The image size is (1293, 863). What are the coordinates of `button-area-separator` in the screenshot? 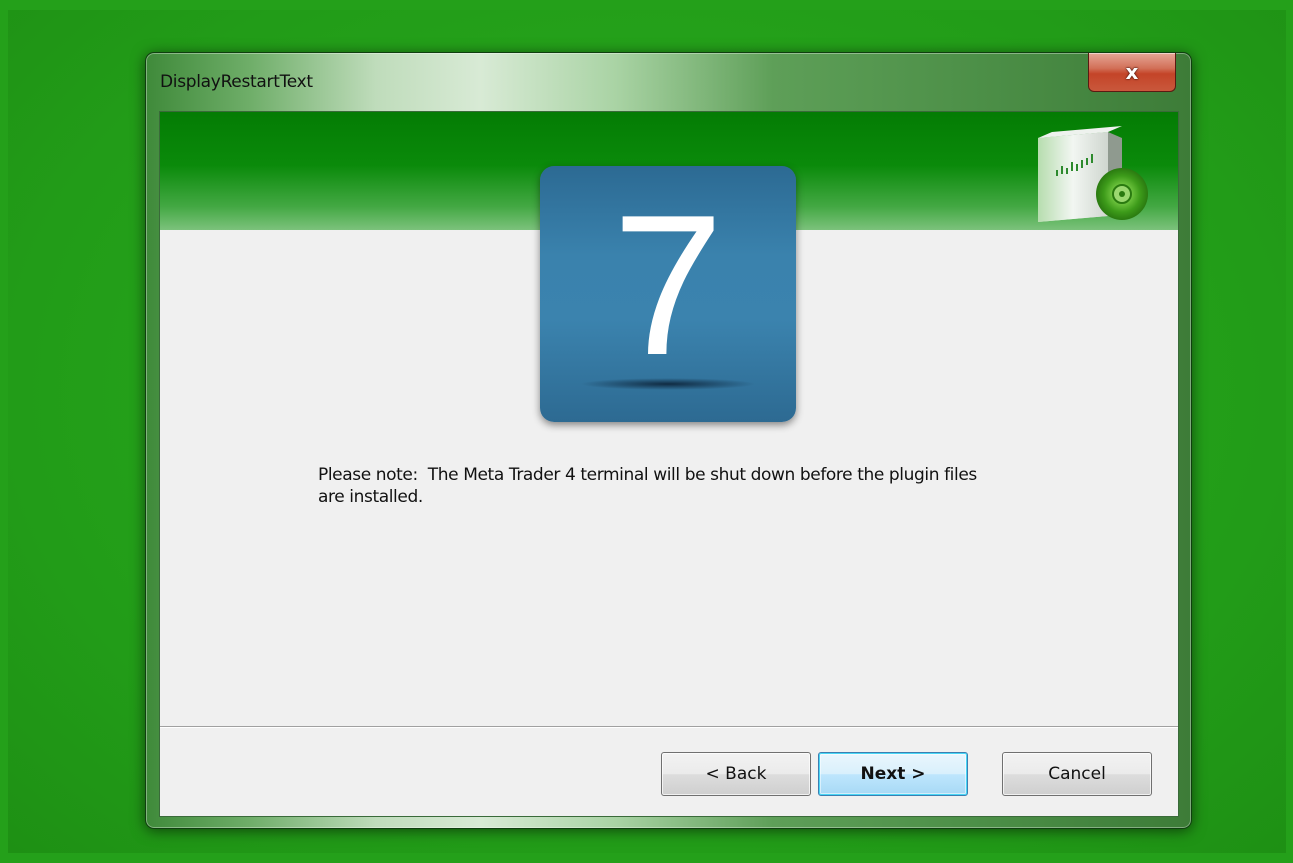 It's located at (669, 727).